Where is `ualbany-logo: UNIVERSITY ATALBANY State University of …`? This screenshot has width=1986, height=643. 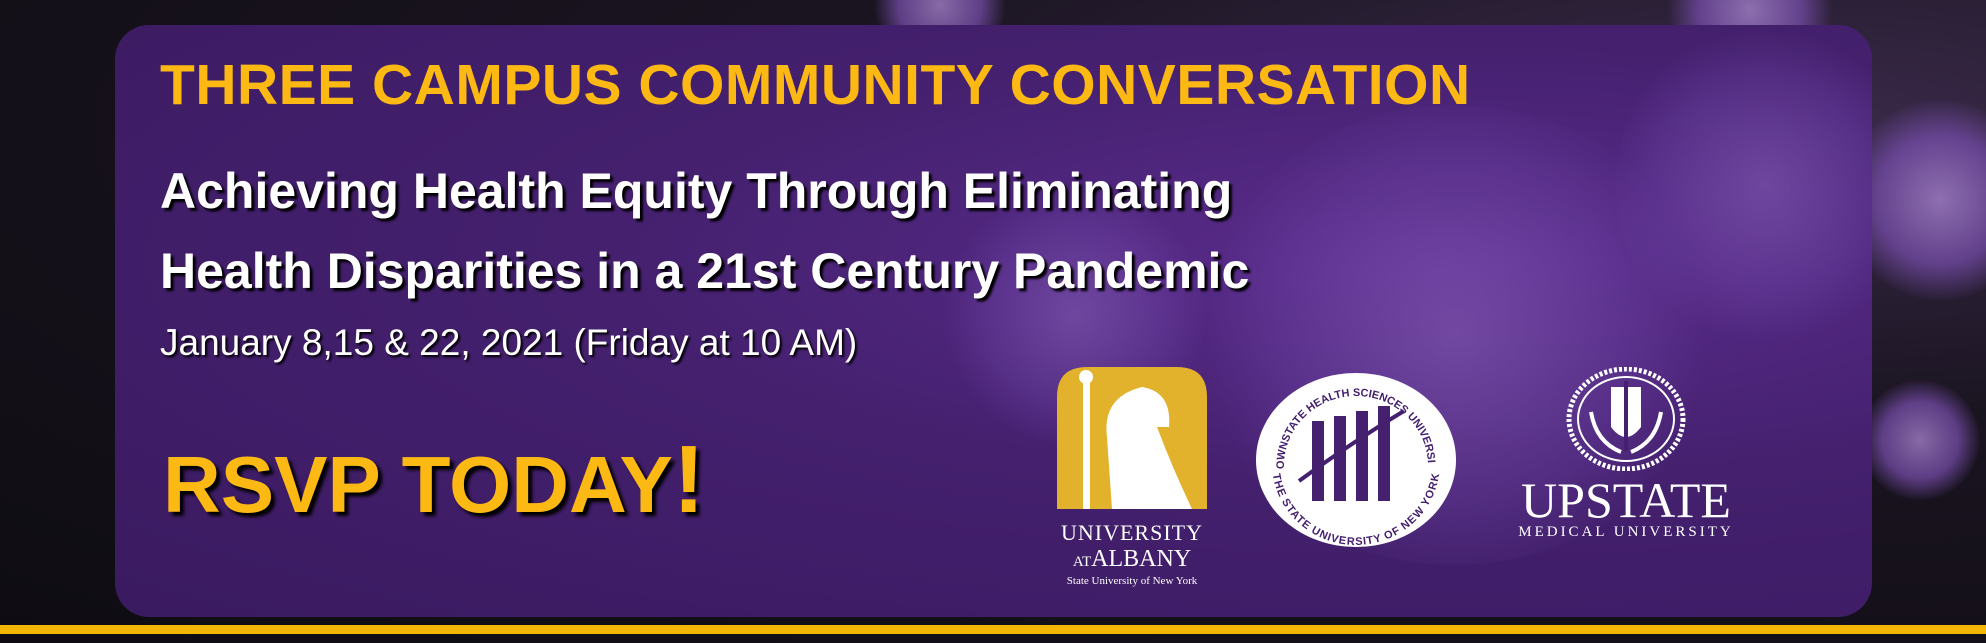
ualbany-logo: UNIVERSITY ATALBANY State University of … is located at coordinates (1132, 477).